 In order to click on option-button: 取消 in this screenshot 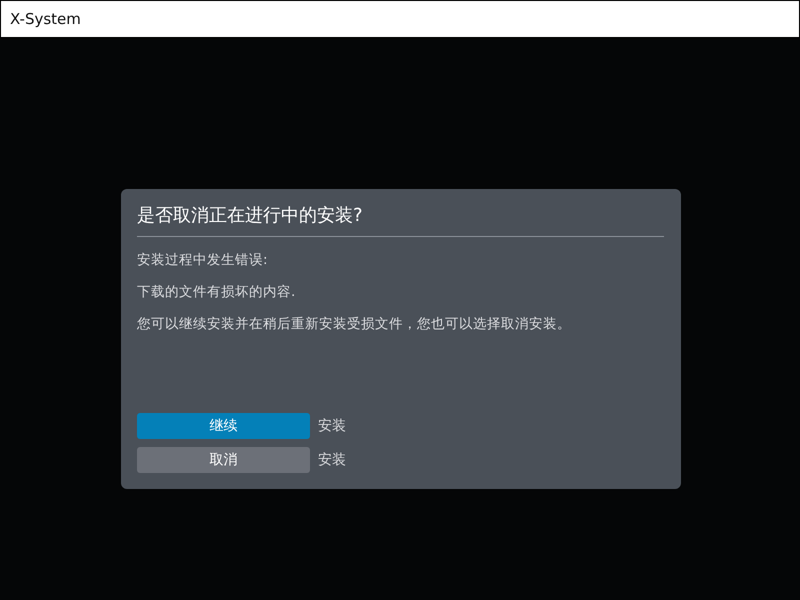, I will do `click(223, 460)`.